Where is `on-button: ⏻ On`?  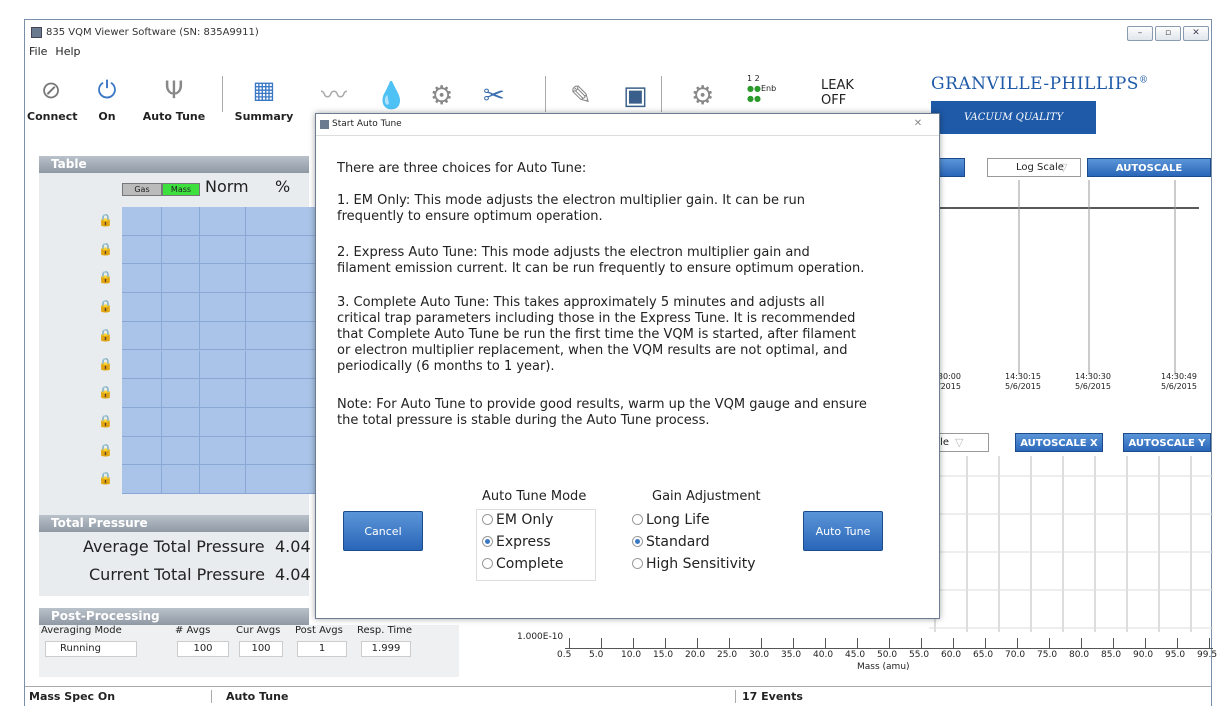
on-button: ⏻ On is located at coordinates (107, 98).